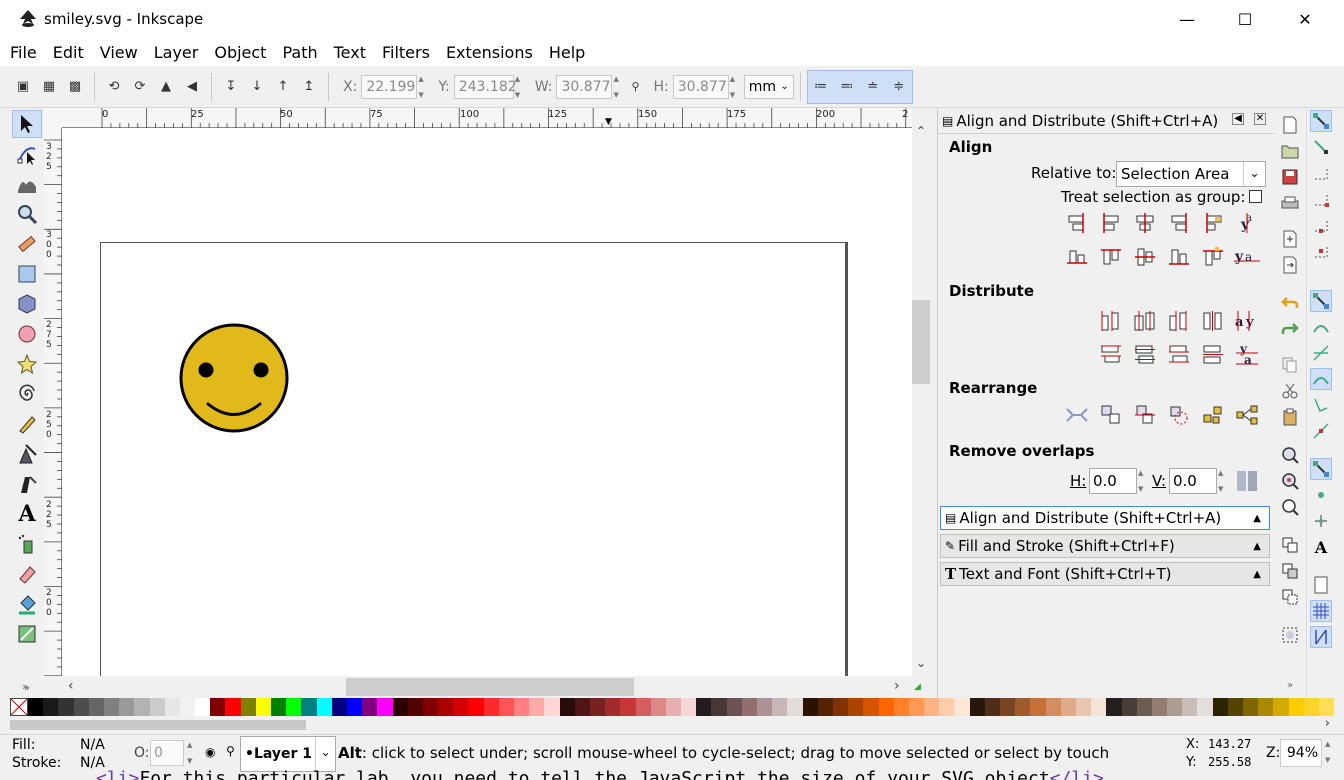 The width and height of the screenshot is (1344, 780). I want to click on move-patterns-icon: ≑, so click(899, 87).